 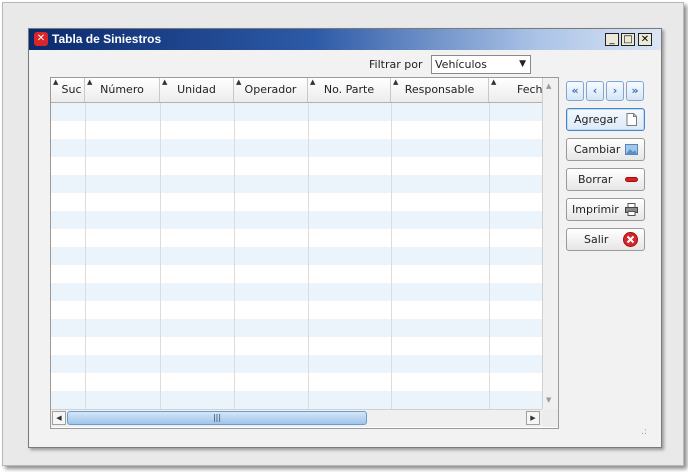 What do you see at coordinates (522, 64) in the screenshot?
I see `dropdown-arrow-icon: ▼` at bounding box center [522, 64].